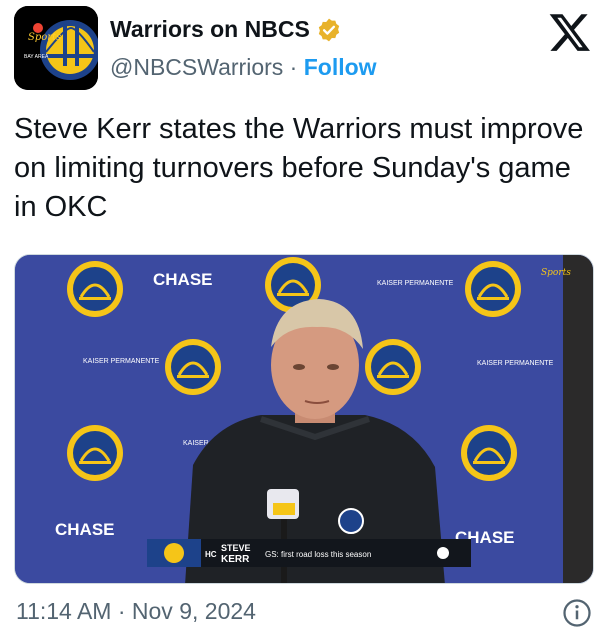 This screenshot has height=640, width=606. What do you see at coordinates (578, 419) in the screenshot?
I see `backdrop-edge` at bounding box center [578, 419].